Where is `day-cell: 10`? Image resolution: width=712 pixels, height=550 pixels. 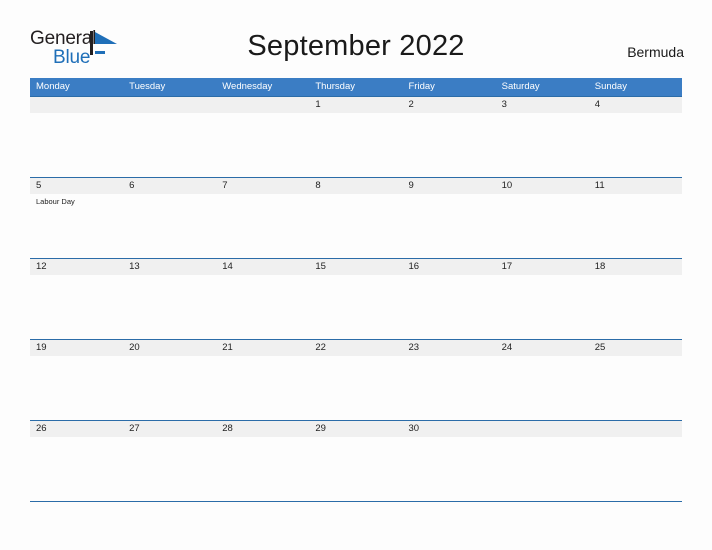
day-cell: 10 is located at coordinates (542, 217).